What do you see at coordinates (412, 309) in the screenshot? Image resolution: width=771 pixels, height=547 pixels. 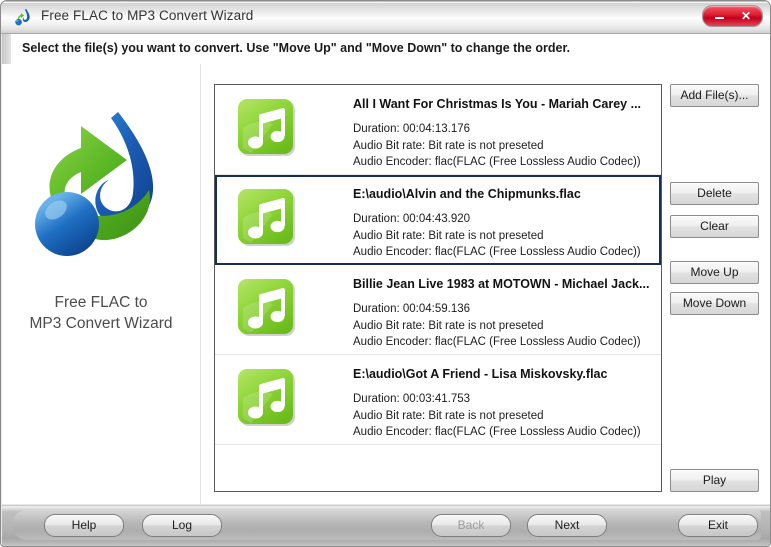 I see `file-item-duration: Duration: 00:04:59.136` at bounding box center [412, 309].